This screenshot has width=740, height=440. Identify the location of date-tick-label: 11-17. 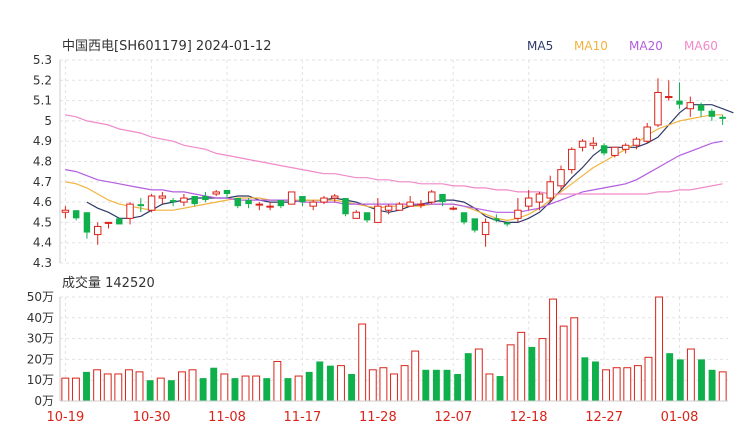
(303, 417).